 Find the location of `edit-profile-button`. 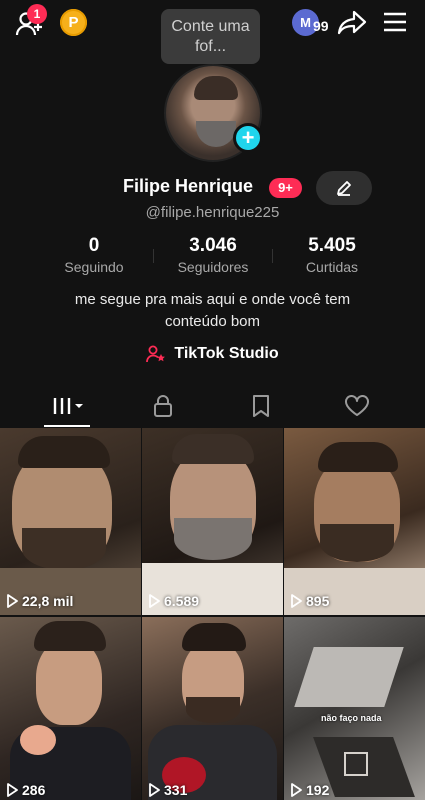

edit-profile-button is located at coordinates (344, 188).